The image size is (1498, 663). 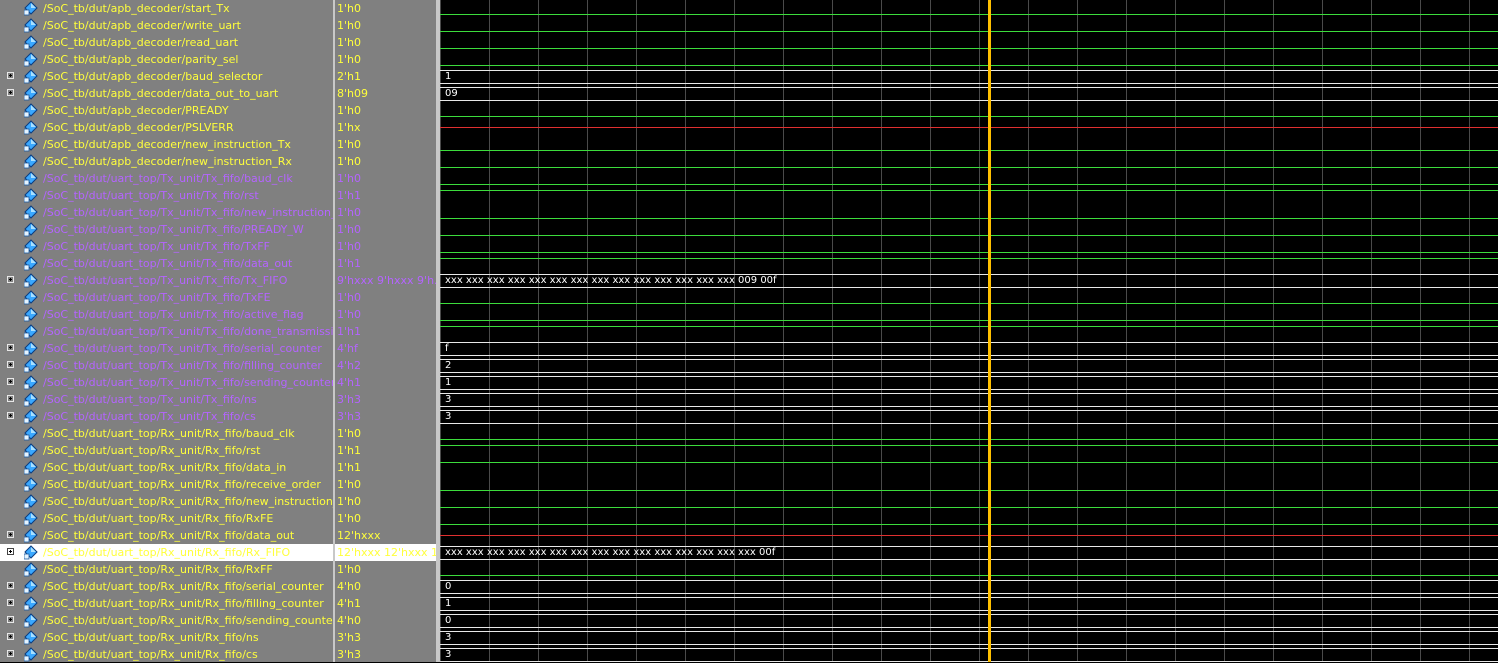 What do you see at coordinates (385, 76) in the screenshot?
I see `signal-value-row: 2'h1` at bounding box center [385, 76].